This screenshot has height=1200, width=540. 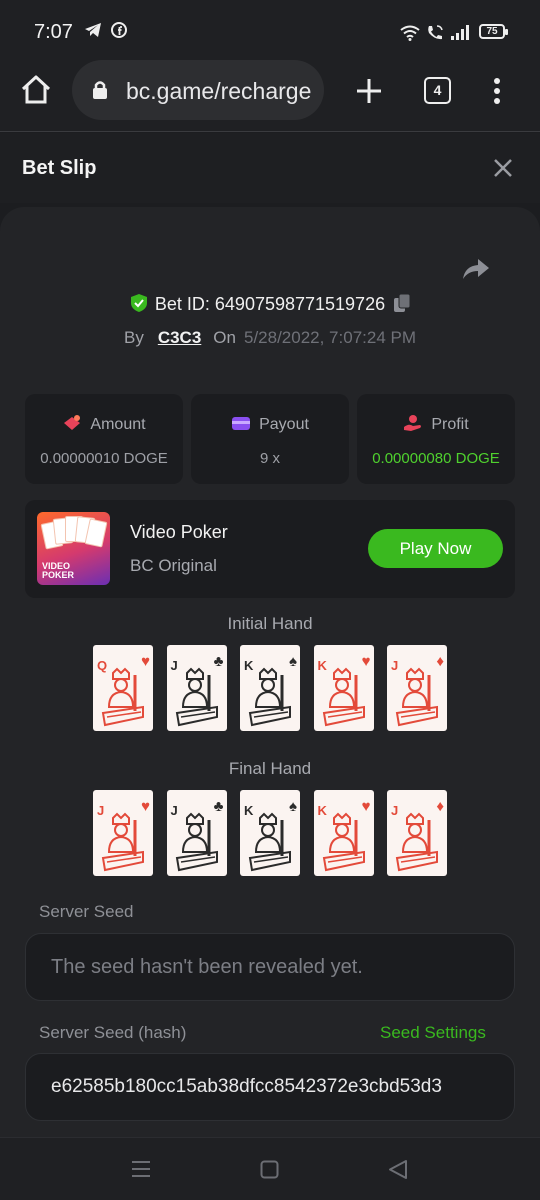 I want to click on stat-label: Payout, so click(x=284, y=424).